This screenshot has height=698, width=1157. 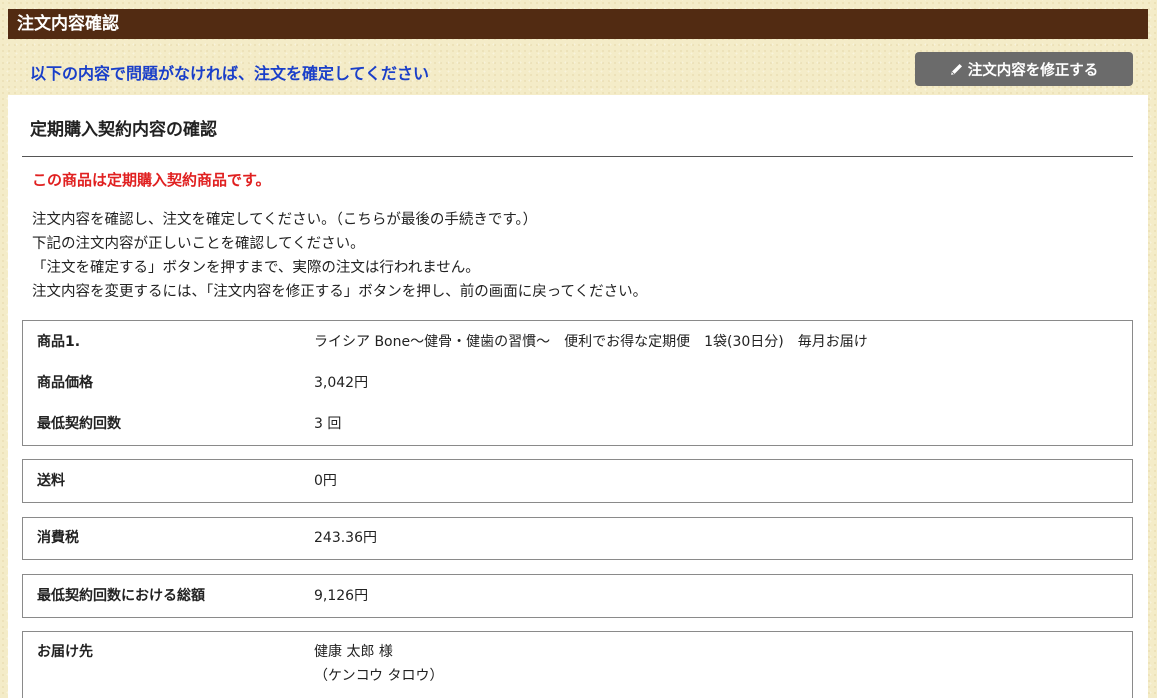 What do you see at coordinates (79, 424) in the screenshot?
I see `min-count-label: 最低契約回数` at bounding box center [79, 424].